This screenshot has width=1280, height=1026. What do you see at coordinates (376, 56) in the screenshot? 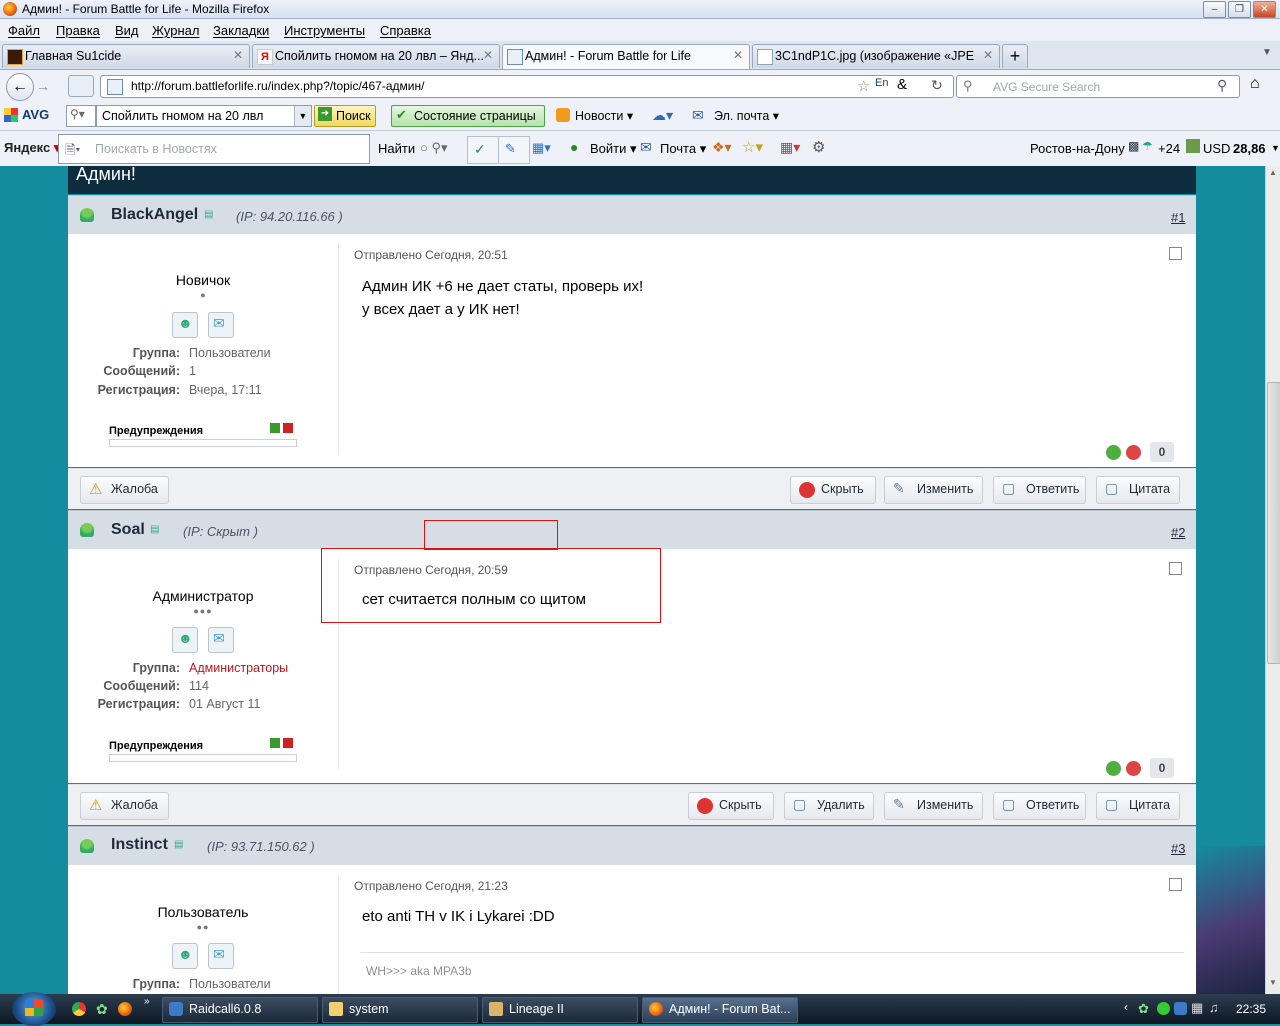
I see `tab-yandex: Я Спойлить гномом на 20 лвл – Янд... ✕` at bounding box center [376, 56].